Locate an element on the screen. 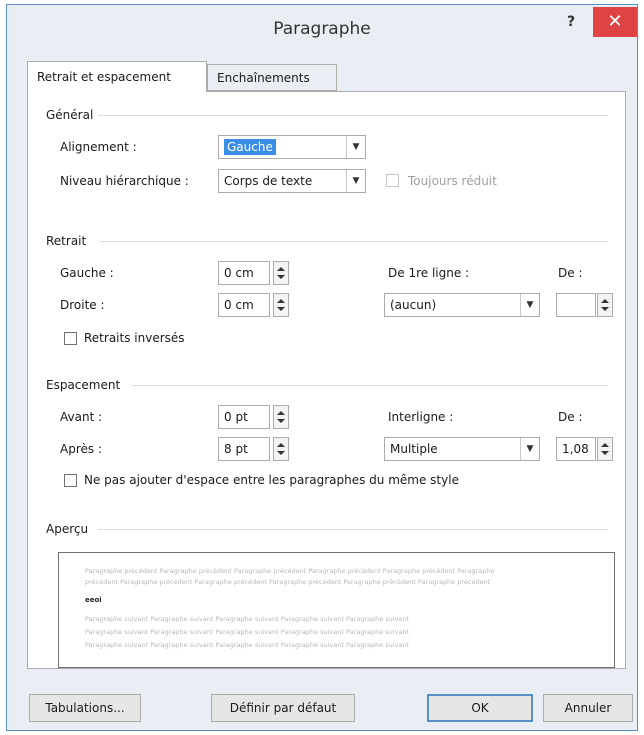  spacing-at-spinner is located at coordinates (605, 449).